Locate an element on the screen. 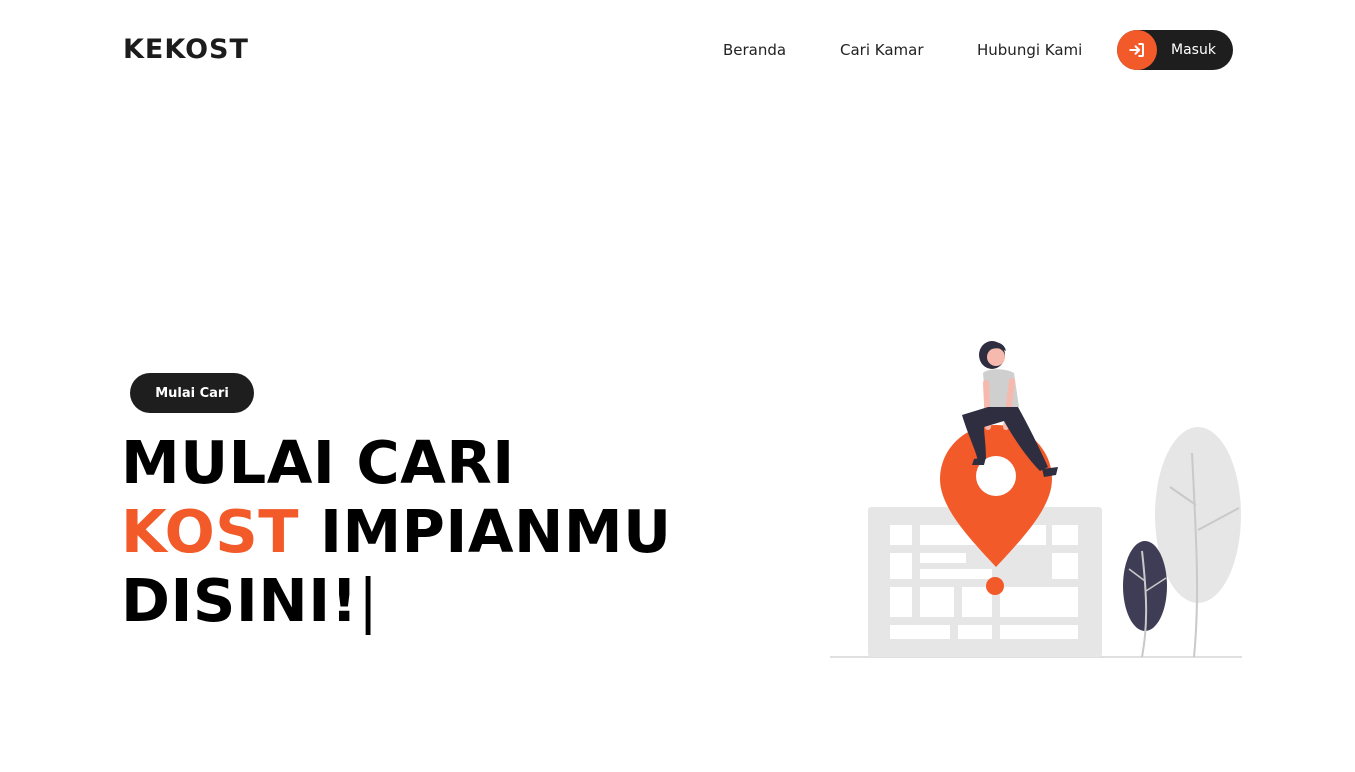  hero-title-line-2: KOST IMPIANMU is located at coordinates (441, 531).